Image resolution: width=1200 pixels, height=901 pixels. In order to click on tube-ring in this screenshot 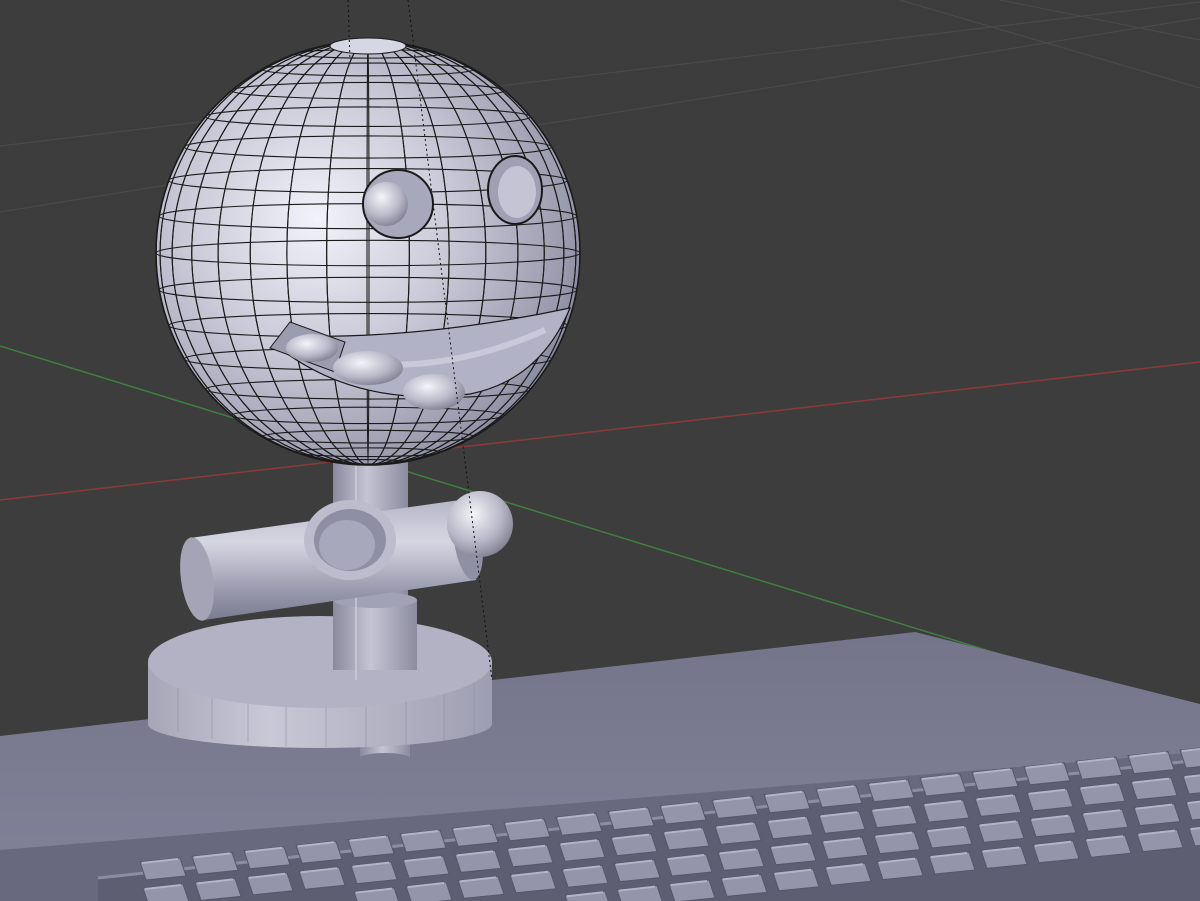, I will do `click(350, 540)`.